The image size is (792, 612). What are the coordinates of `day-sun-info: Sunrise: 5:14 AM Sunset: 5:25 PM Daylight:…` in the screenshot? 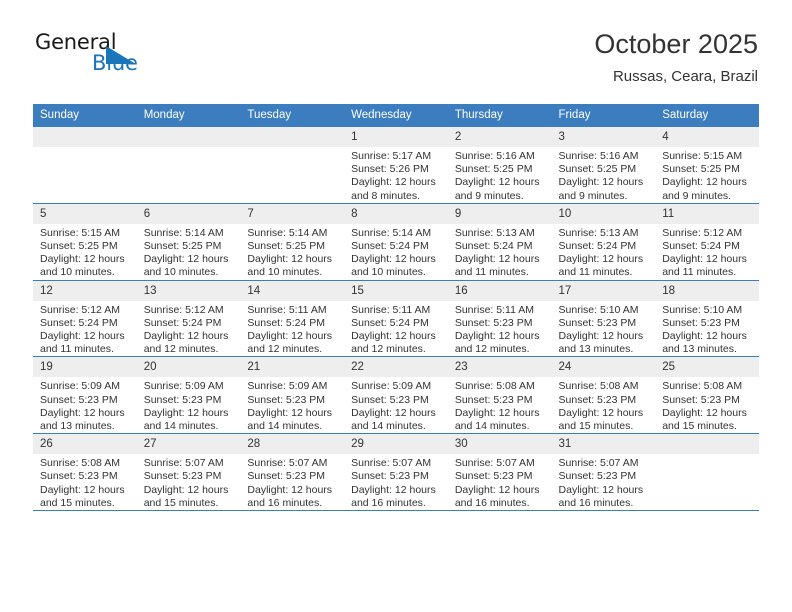 It's located at (189, 252).